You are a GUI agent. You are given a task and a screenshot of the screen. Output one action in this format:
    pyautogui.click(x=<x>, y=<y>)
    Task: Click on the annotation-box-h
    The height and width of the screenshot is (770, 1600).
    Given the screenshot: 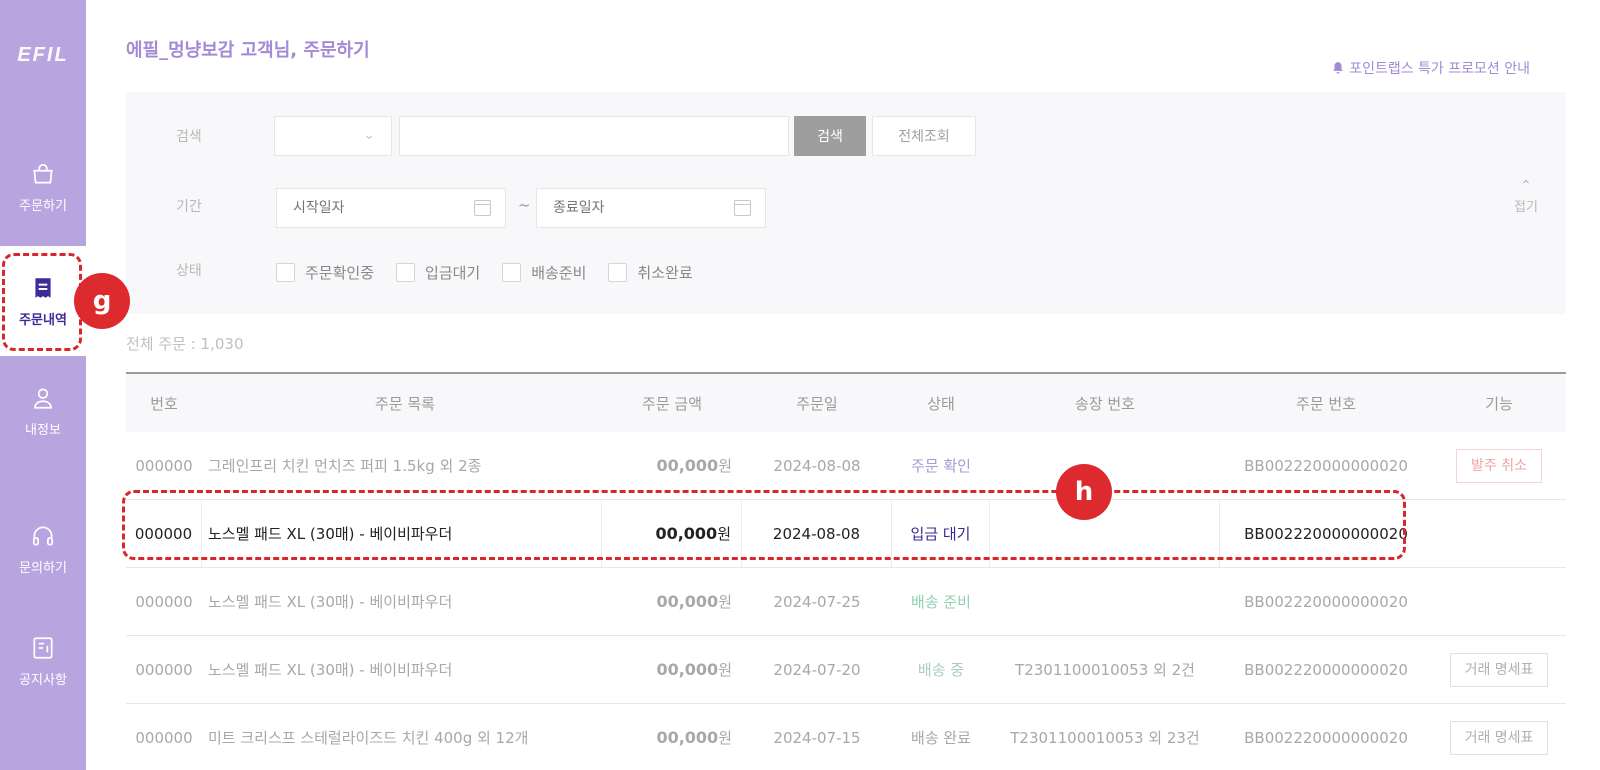 What is the action you would take?
    pyautogui.click(x=764, y=525)
    